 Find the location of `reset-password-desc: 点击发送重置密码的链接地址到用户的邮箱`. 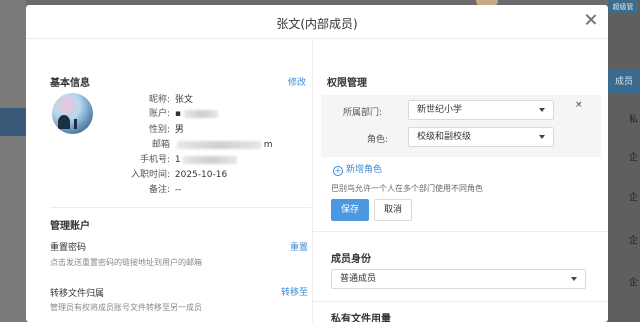

reset-password-desc: 点击发送重置密码的链接地址到用户的邮箱 is located at coordinates (126, 262).